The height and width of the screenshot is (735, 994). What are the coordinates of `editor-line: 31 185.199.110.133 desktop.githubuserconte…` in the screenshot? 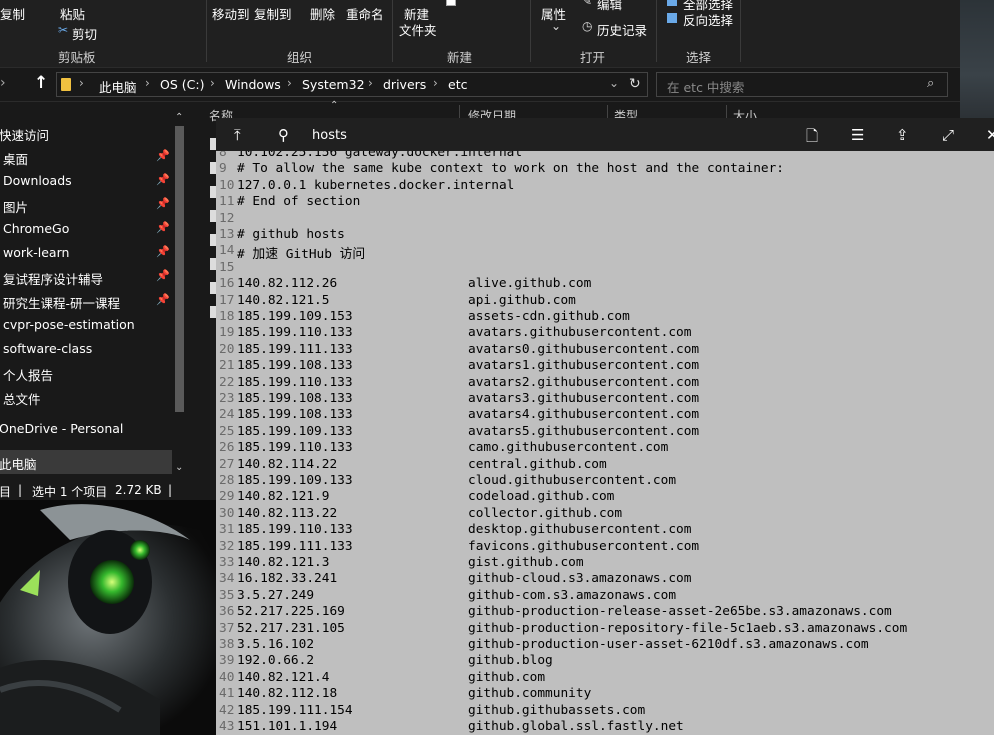 It's located at (605, 530).